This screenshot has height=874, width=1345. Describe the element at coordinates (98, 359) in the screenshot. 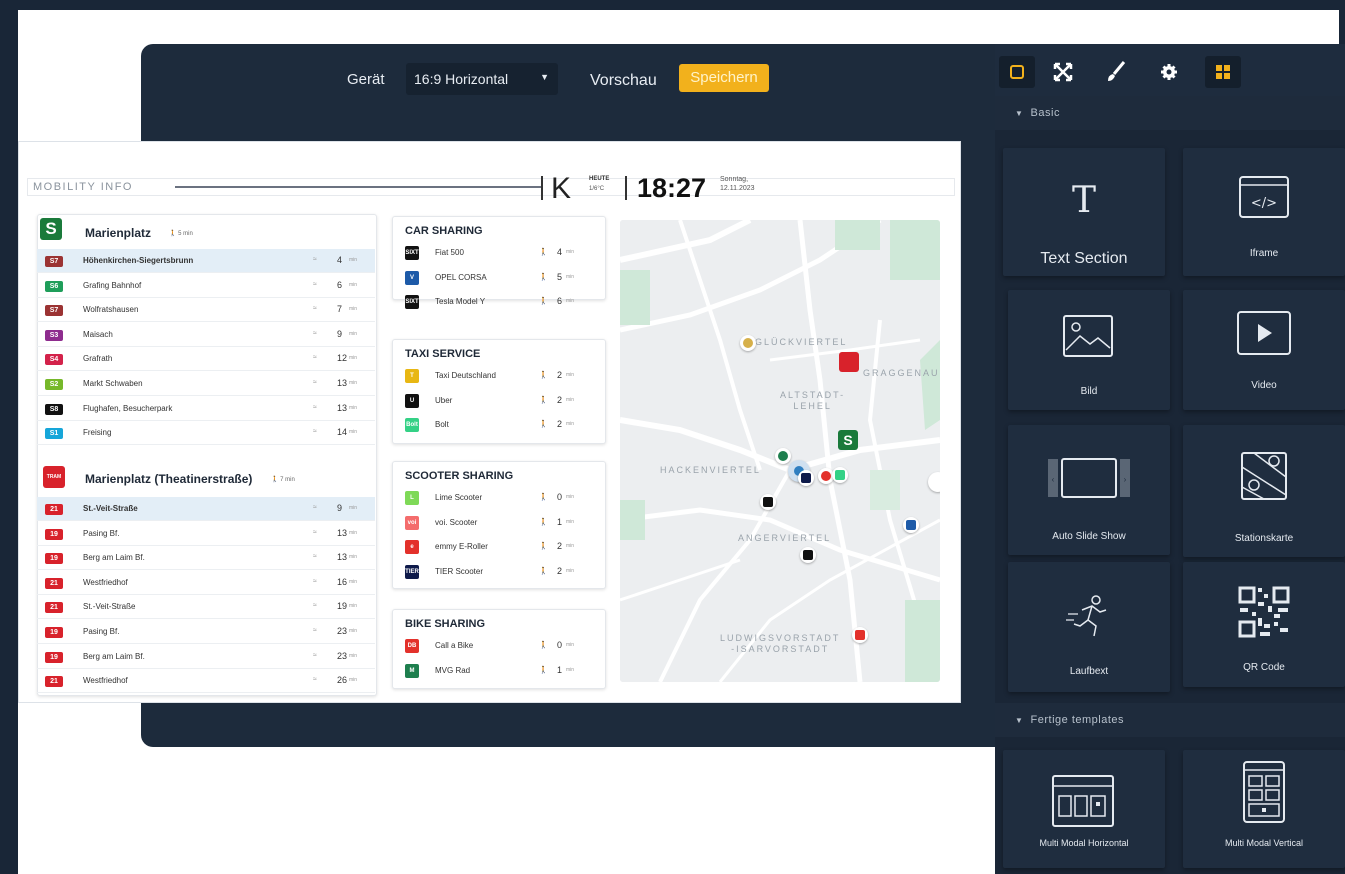

I see `destination: Grafrath` at that location.